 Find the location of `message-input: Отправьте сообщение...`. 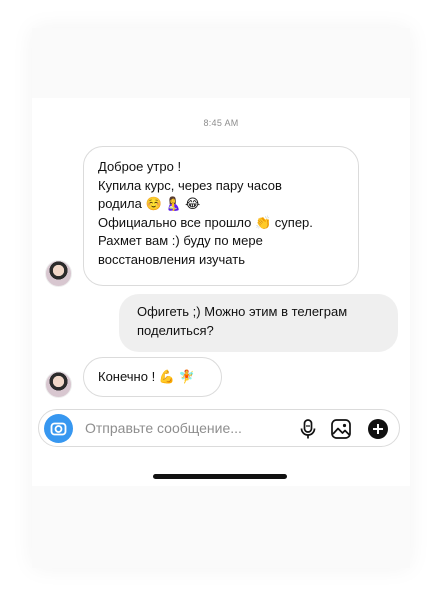

message-input: Отправьте сообщение... is located at coordinates (163, 428).